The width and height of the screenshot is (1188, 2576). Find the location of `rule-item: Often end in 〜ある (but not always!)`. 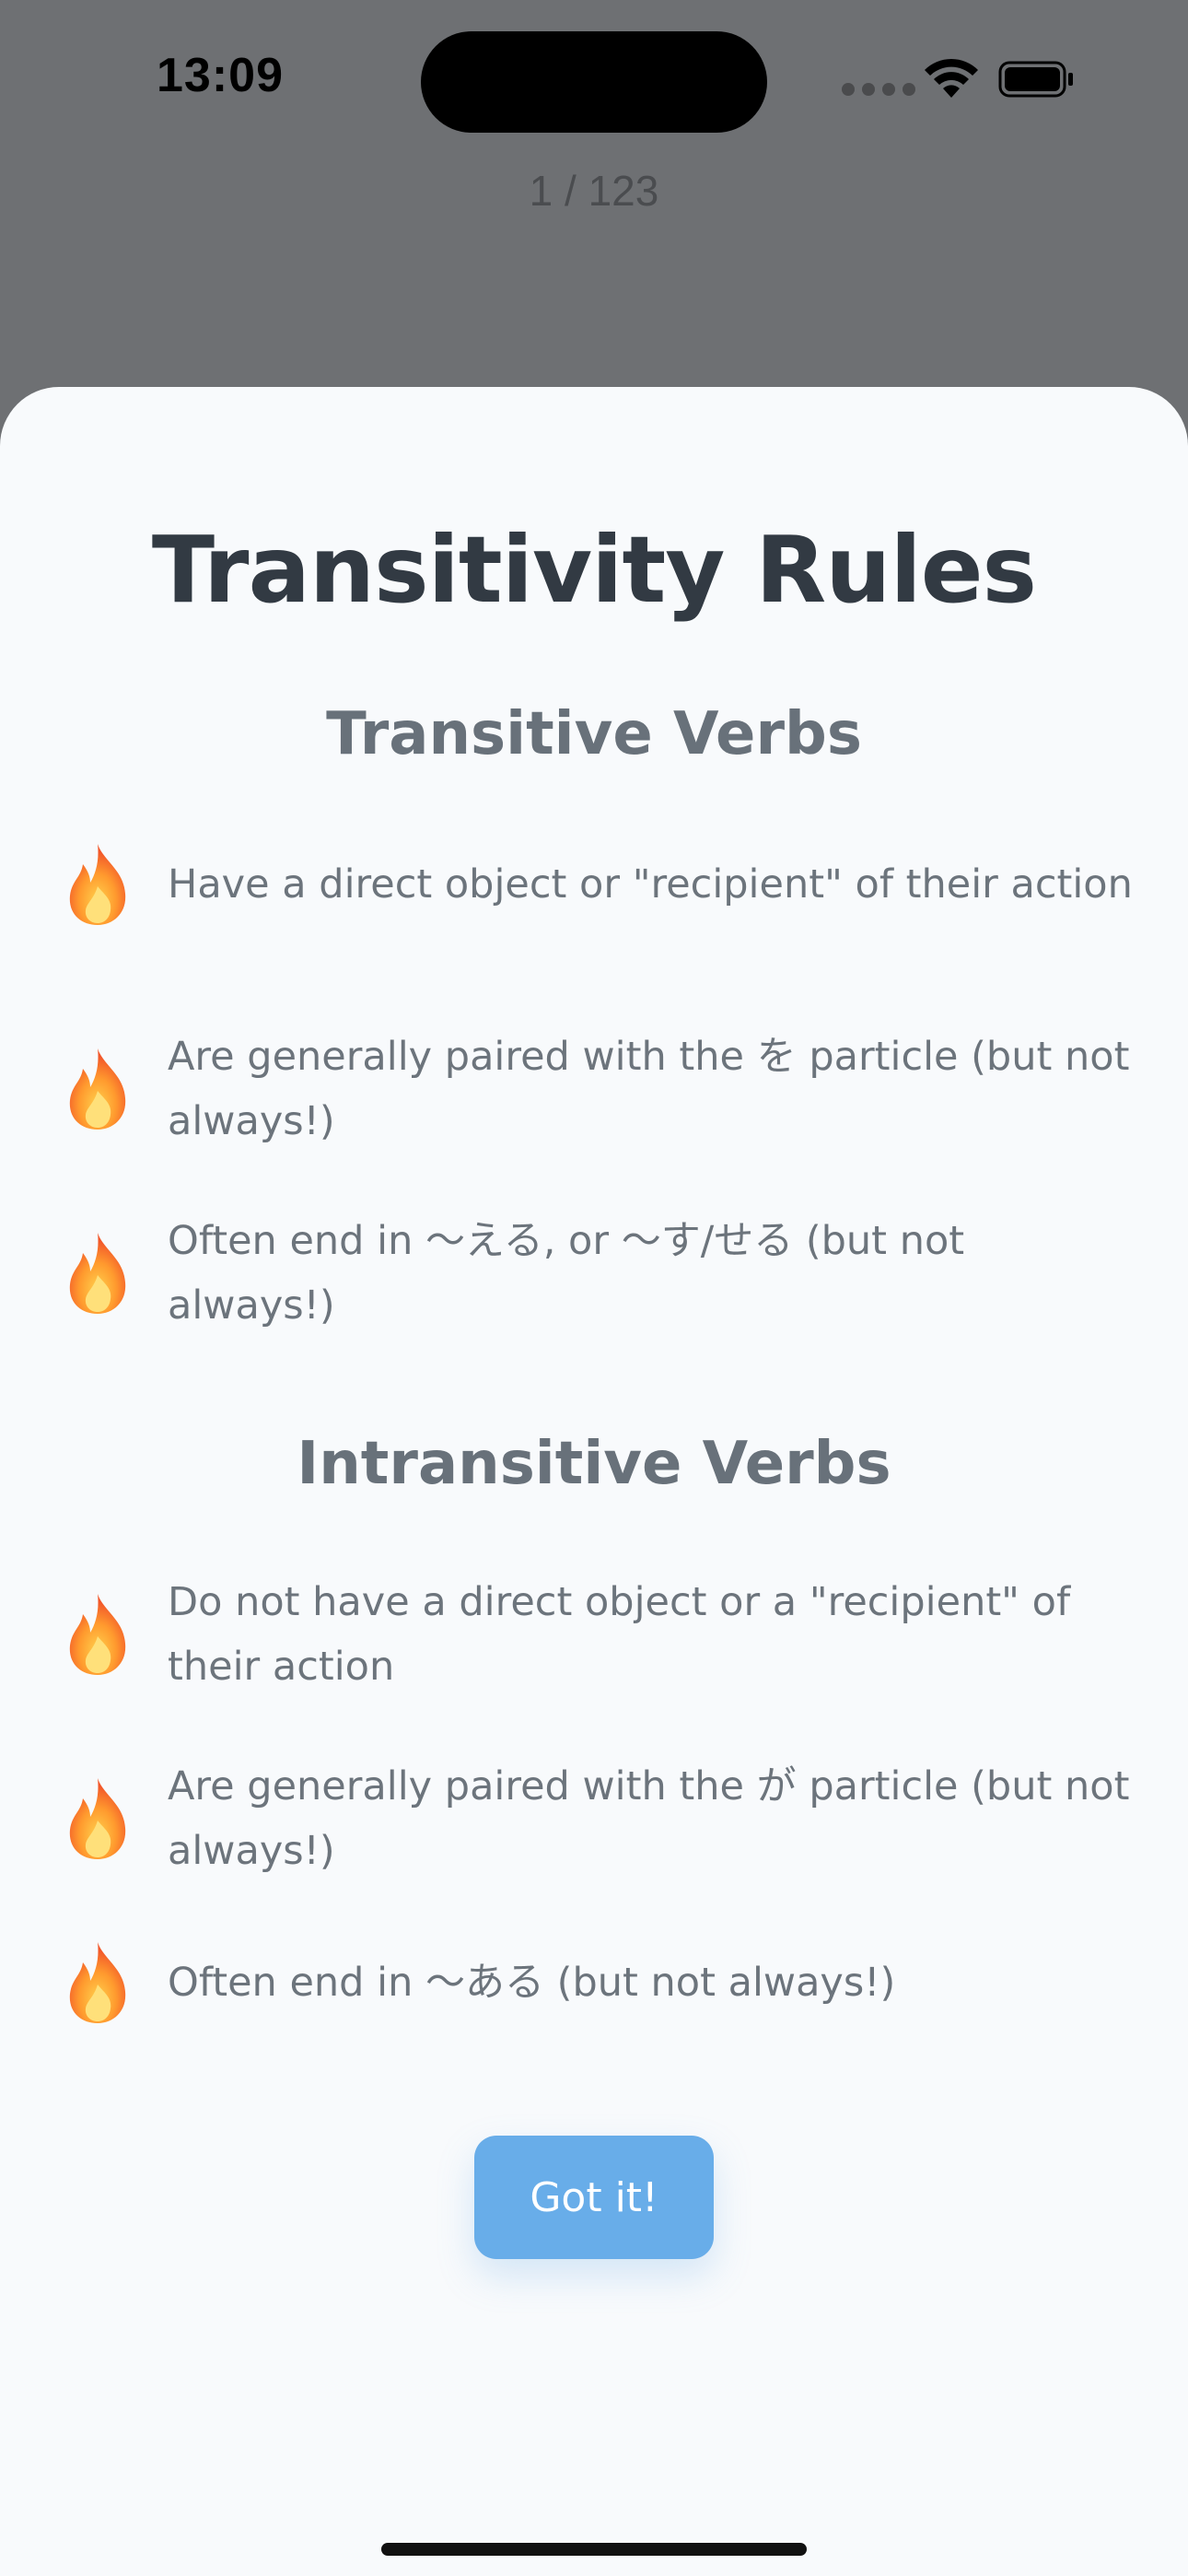

rule-item: Often end in 〜ある (but not always!) is located at coordinates (597, 1982).